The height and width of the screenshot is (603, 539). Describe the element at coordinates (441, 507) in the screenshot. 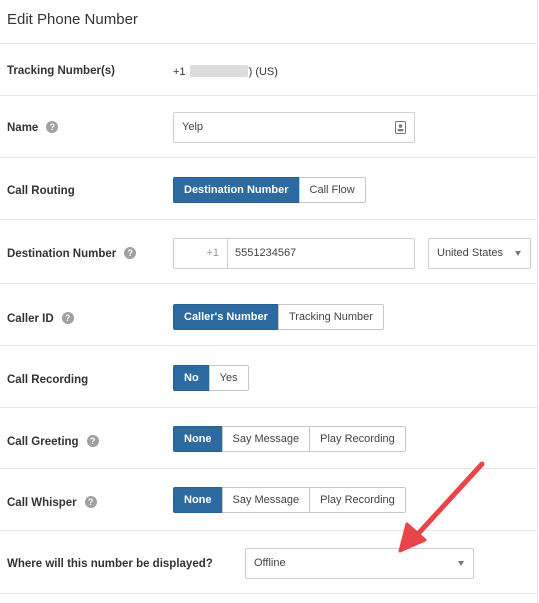

I see `annotation-arrow` at that location.